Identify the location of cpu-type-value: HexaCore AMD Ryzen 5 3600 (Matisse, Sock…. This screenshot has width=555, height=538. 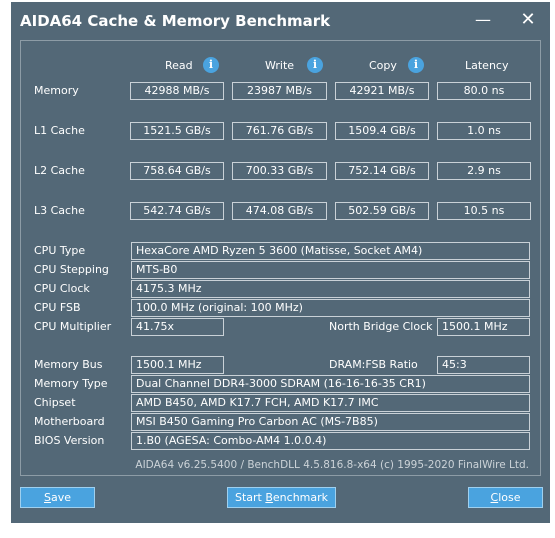
(330, 251).